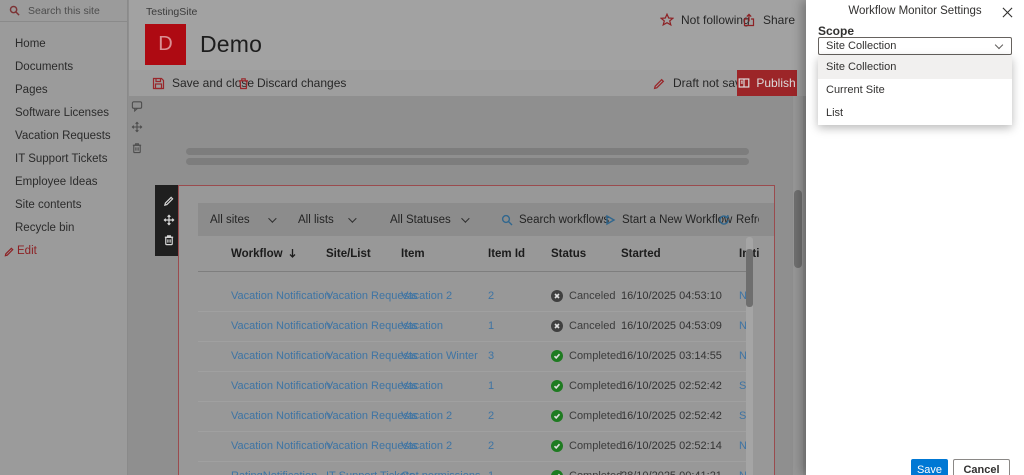 The height and width of the screenshot is (475, 1024). I want to click on option-list: List, so click(915, 113).